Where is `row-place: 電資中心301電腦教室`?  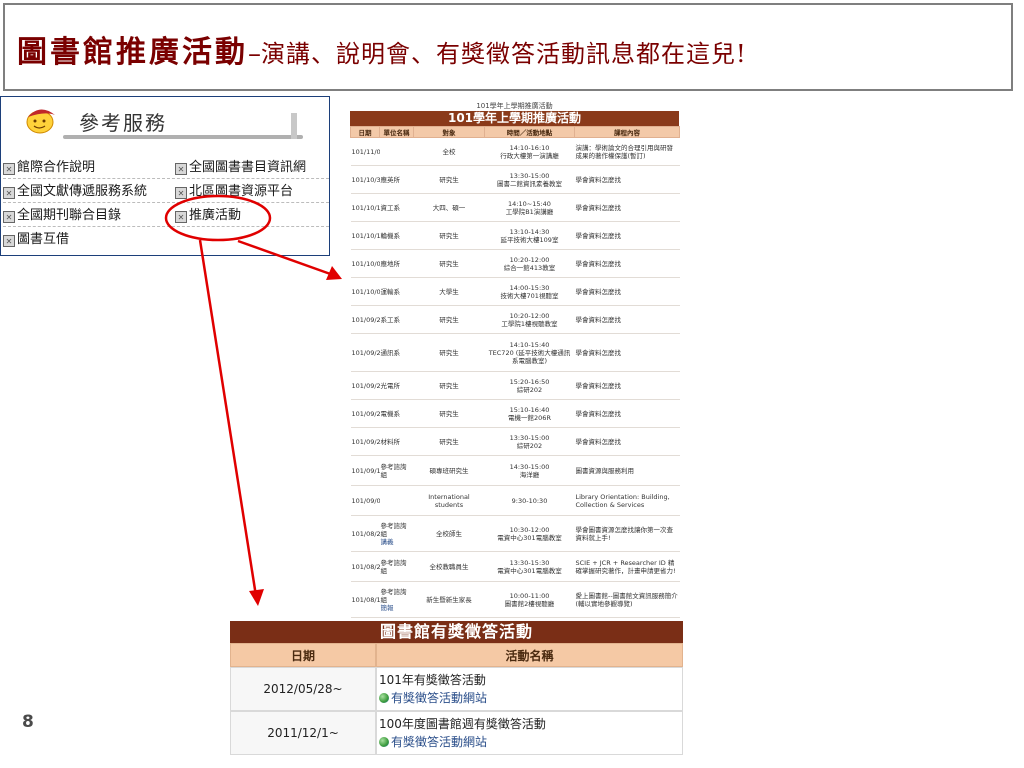 row-place: 電資中心301電腦教室 is located at coordinates (529, 570).